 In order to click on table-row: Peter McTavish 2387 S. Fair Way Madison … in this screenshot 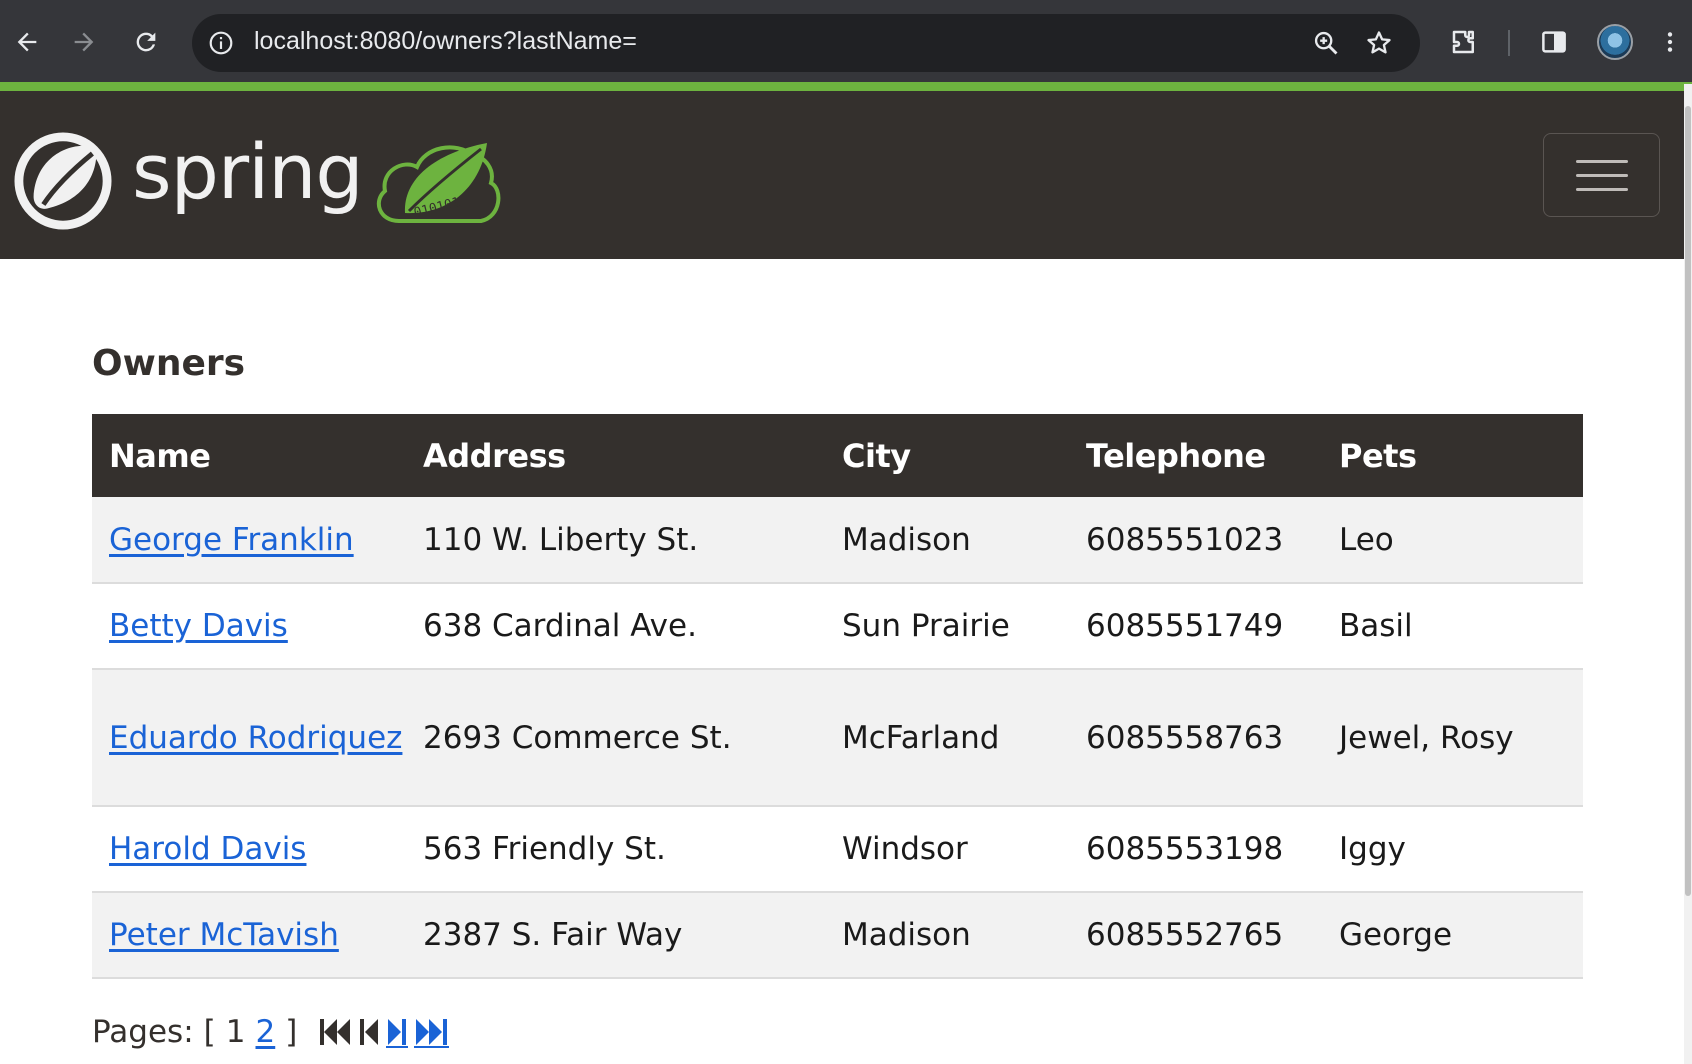, I will do `click(837, 935)`.